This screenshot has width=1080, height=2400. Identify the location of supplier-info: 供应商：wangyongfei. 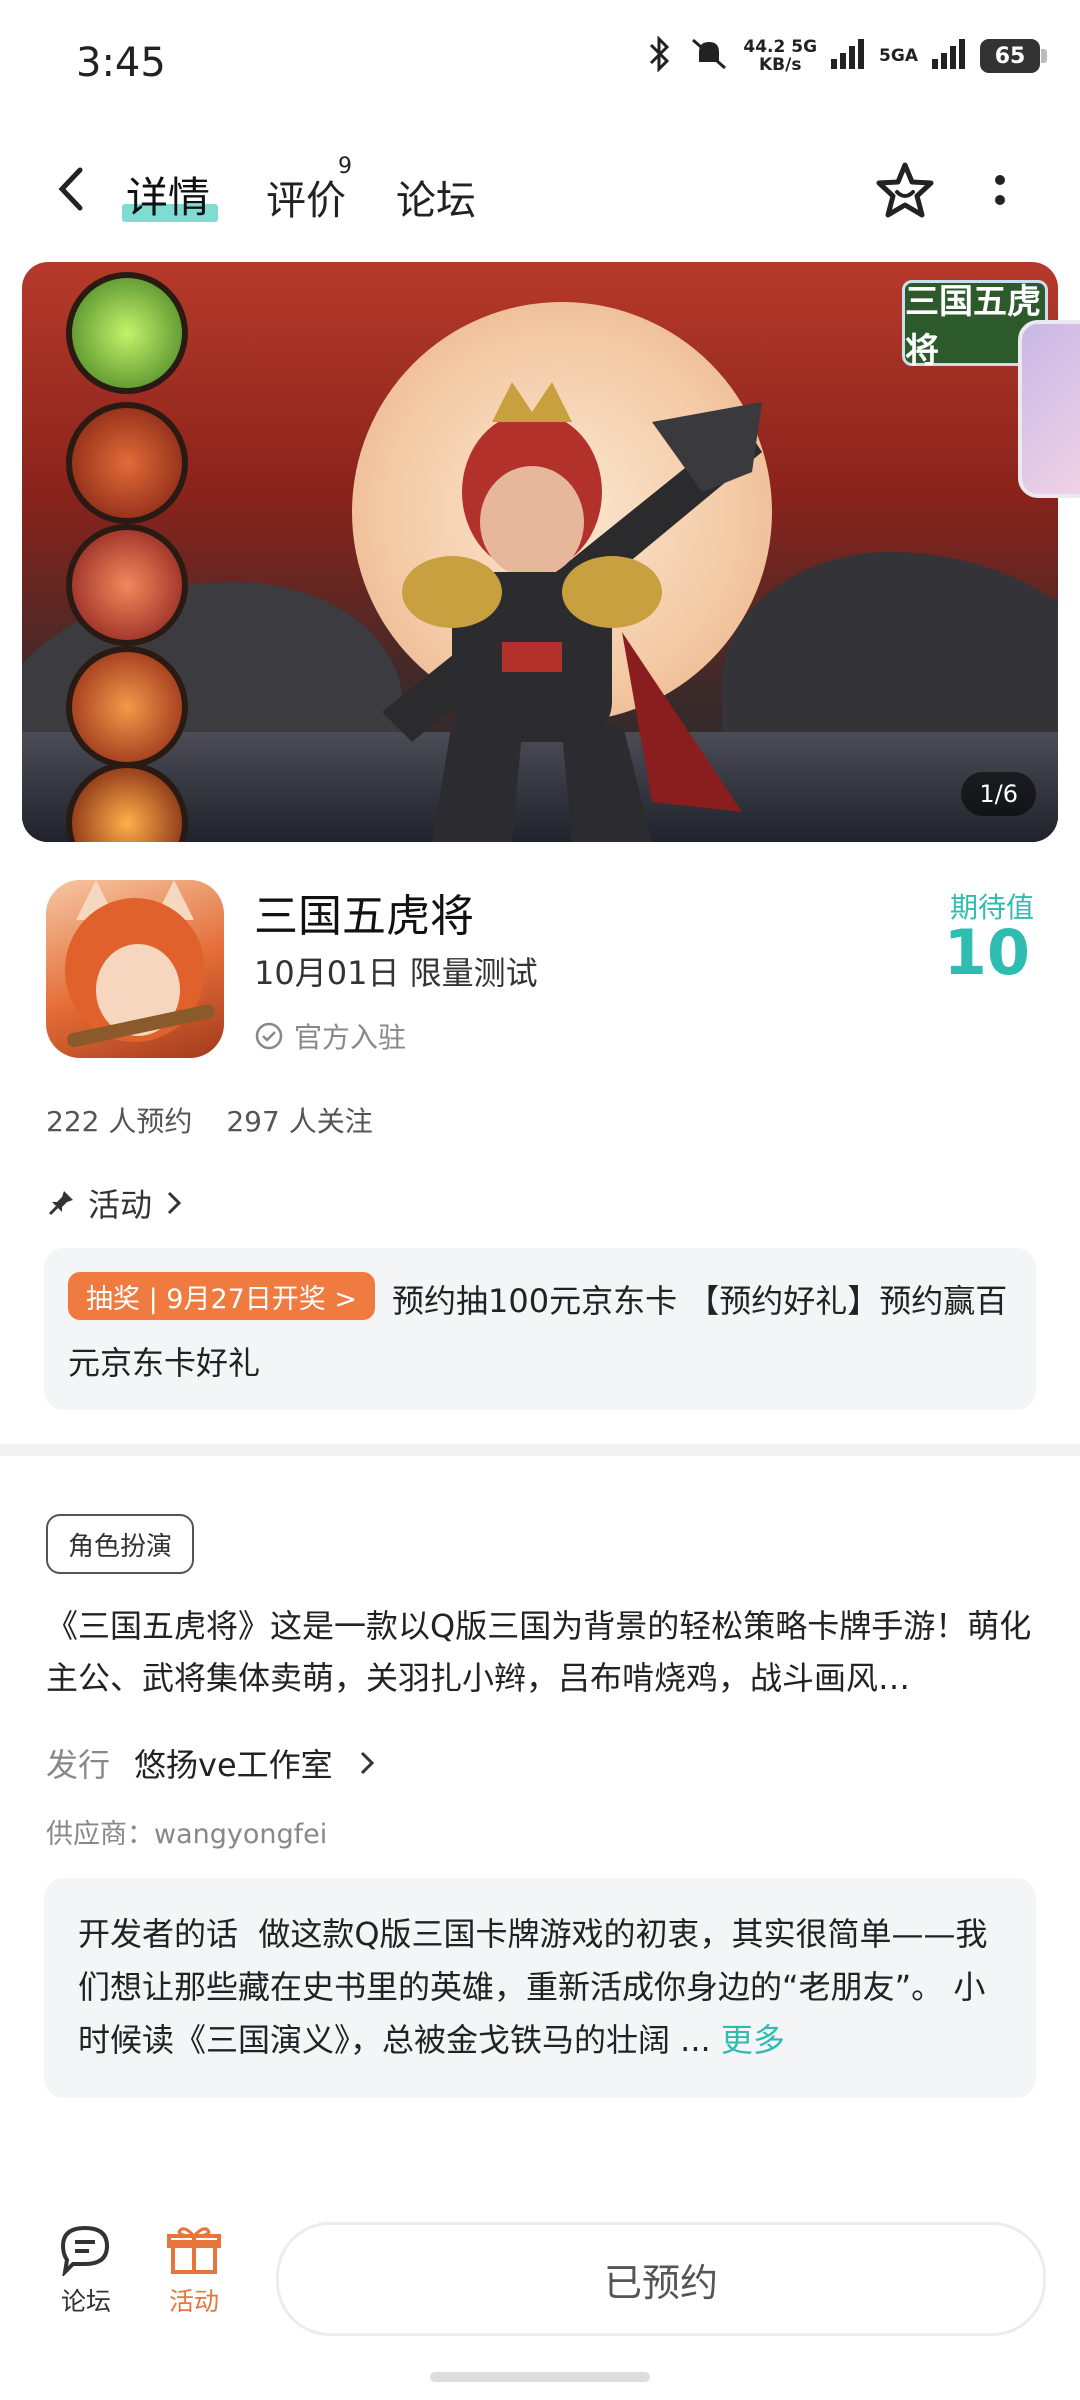
(187, 1834).